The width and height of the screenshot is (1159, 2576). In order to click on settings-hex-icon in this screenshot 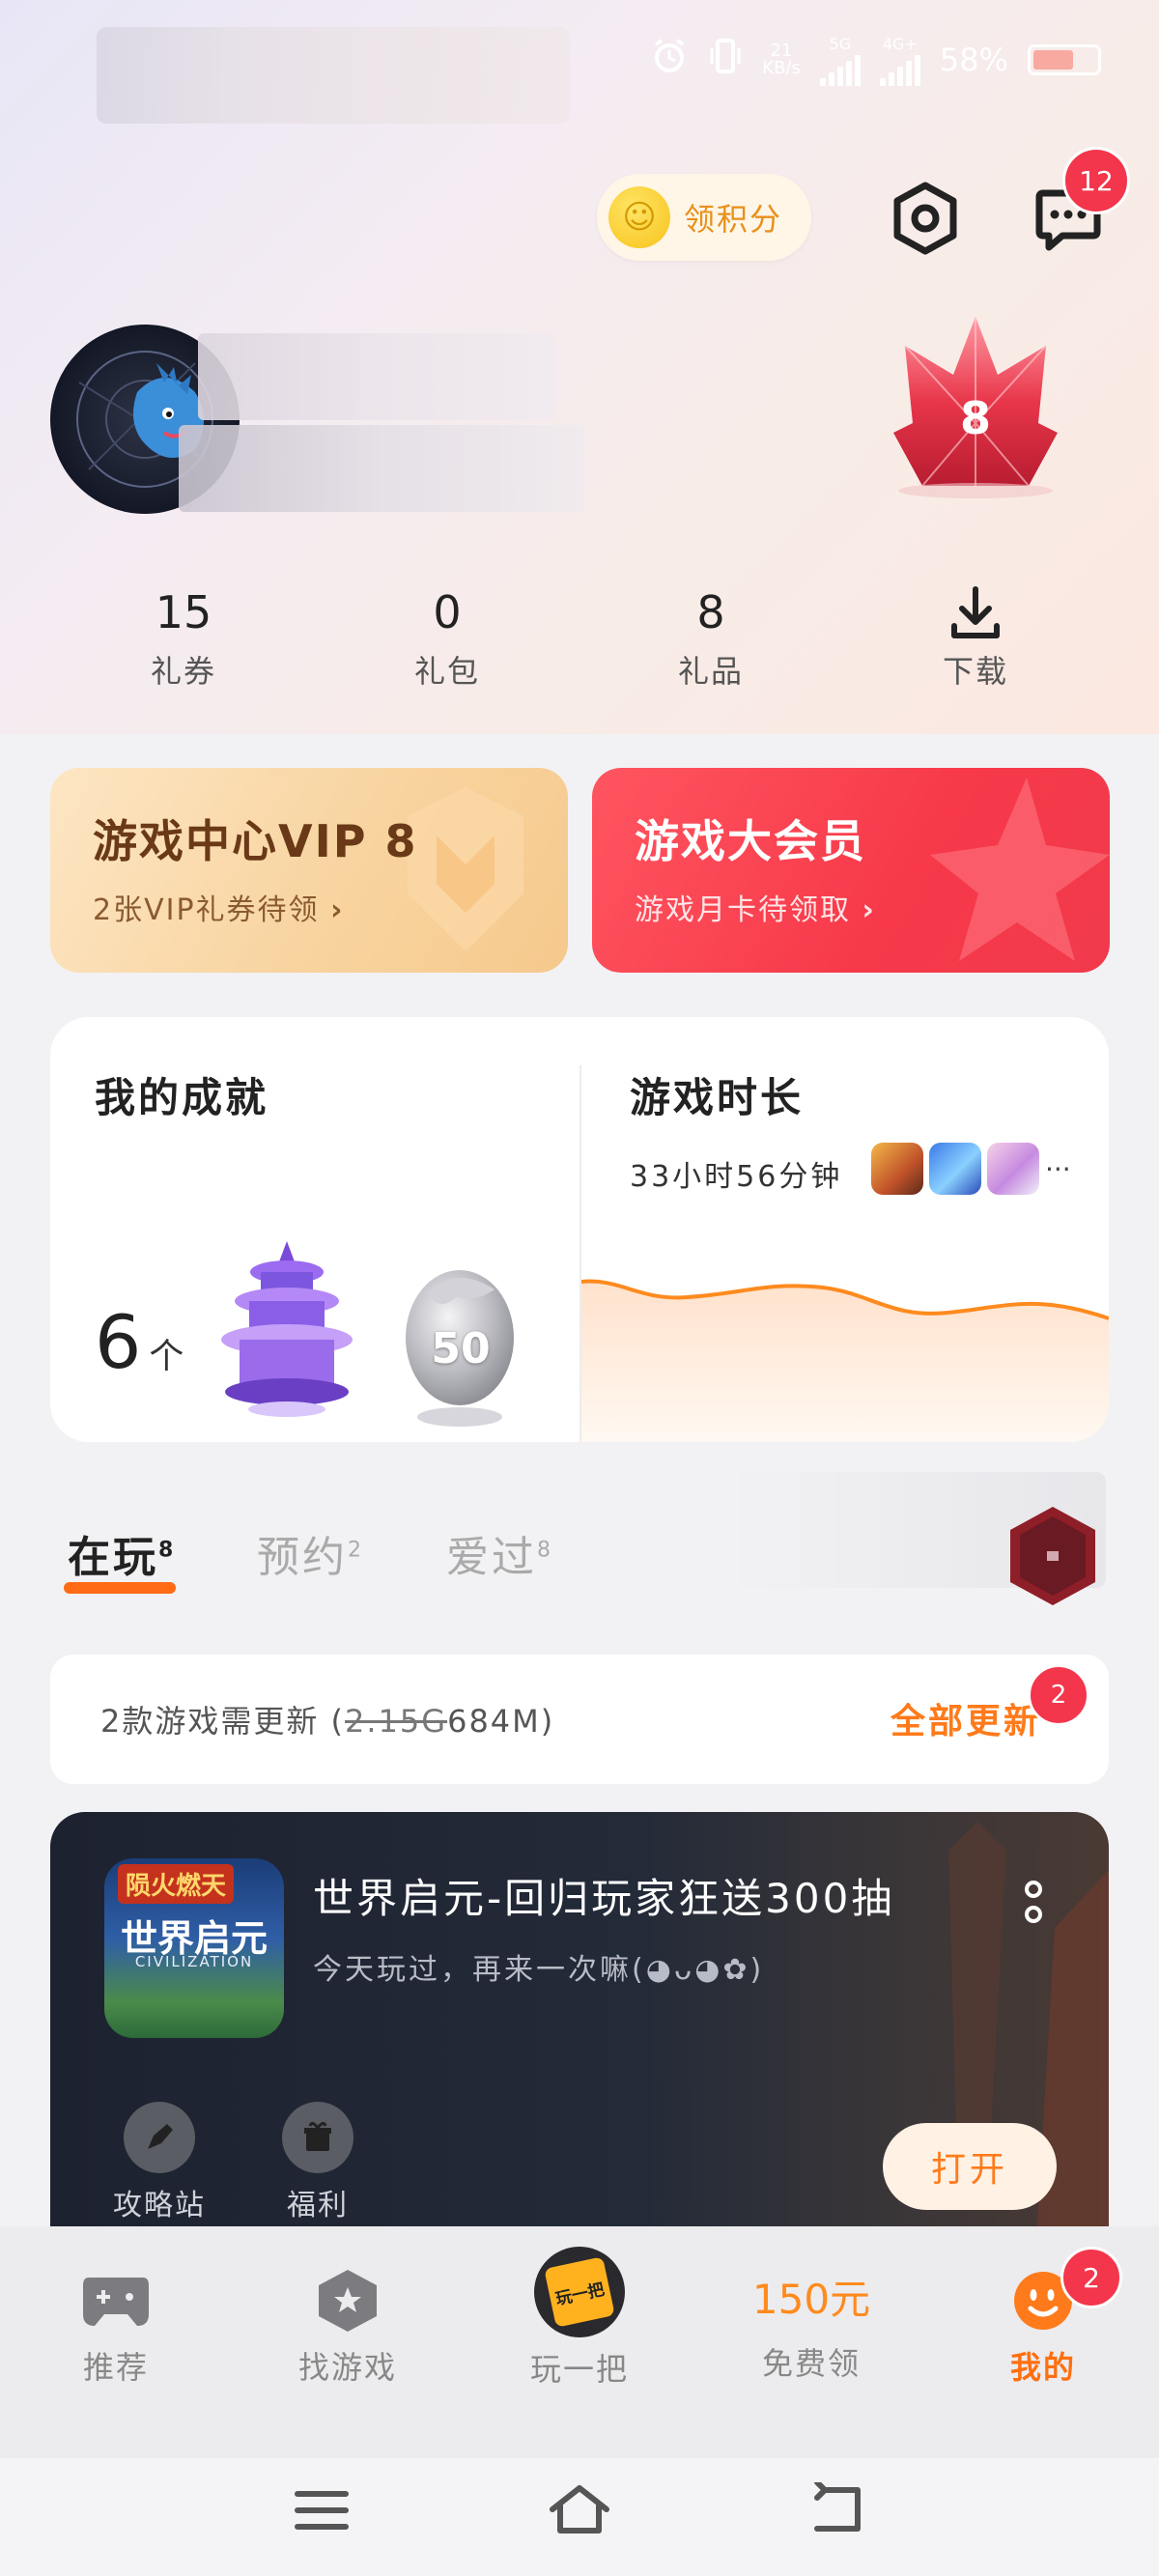, I will do `click(925, 218)`.